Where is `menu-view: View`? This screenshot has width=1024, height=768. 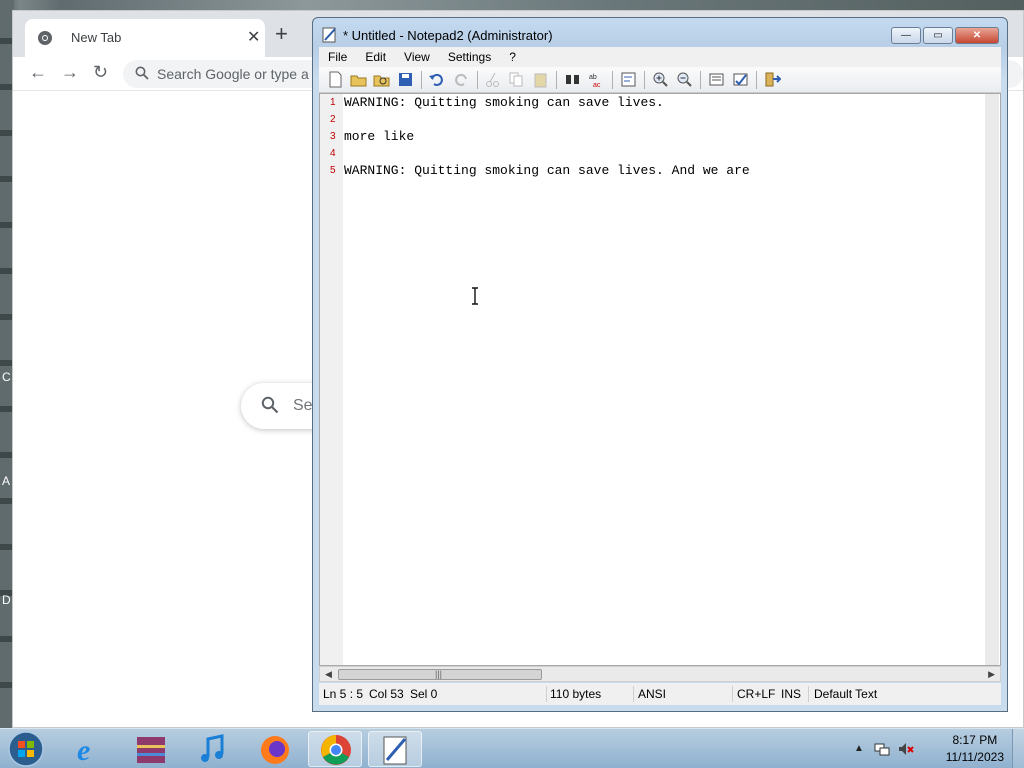
menu-view: View is located at coordinates (417, 57).